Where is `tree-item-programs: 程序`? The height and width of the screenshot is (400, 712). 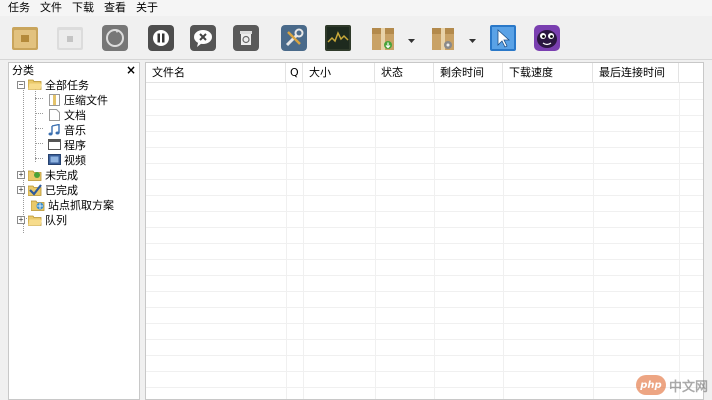
tree-item-programs: 程序 is located at coordinates (66, 144).